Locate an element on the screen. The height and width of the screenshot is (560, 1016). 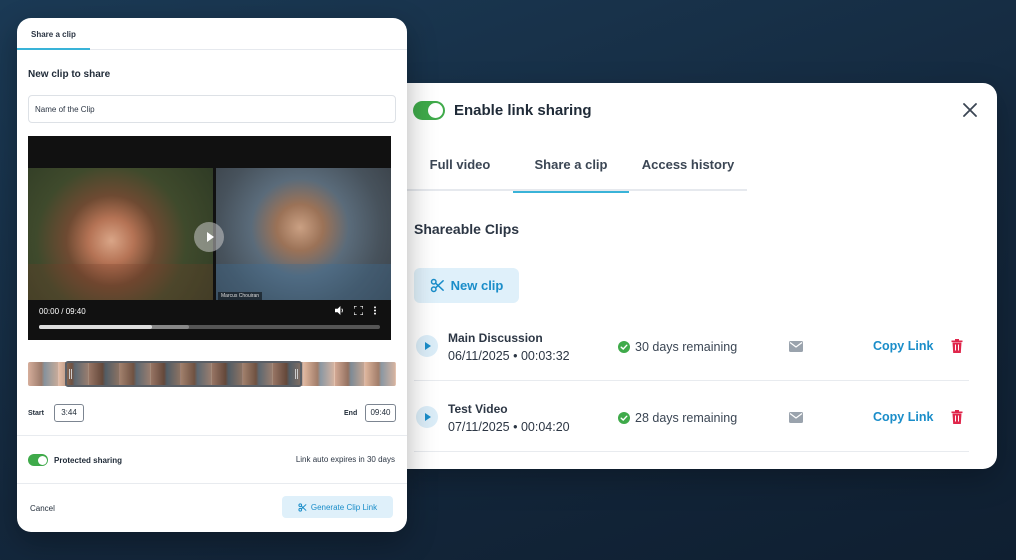
link-sharing-header: Enable link sharing is located at coordinates (502, 110).